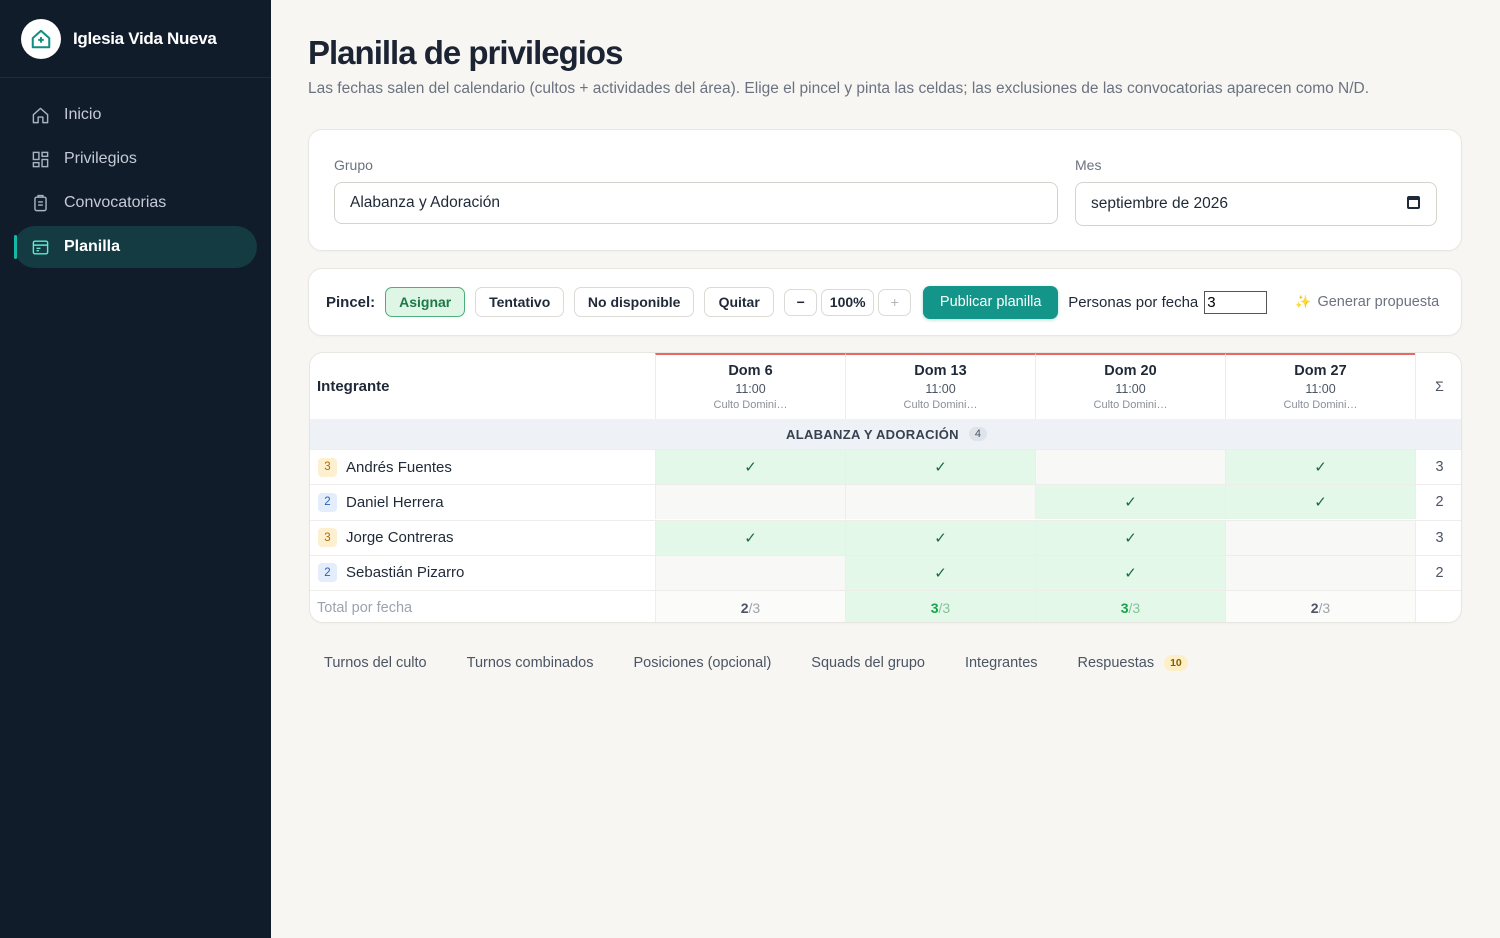 The height and width of the screenshot is (938, 1500). What do you see at coordinates (1378, 302) in the screenshot?
I see `generate-label: Generar propuesta` at bounding box center [1378, 302].